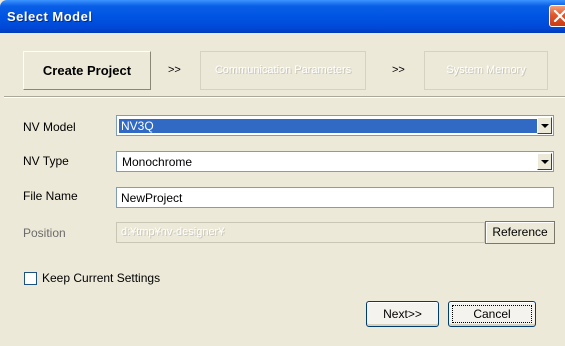 The height and width of the screenshot is (346, 565). What do you see at coordinates (30, 278) in the screenshot?
I see `keep-settings-checkbox` at bounding box center [30, 278].